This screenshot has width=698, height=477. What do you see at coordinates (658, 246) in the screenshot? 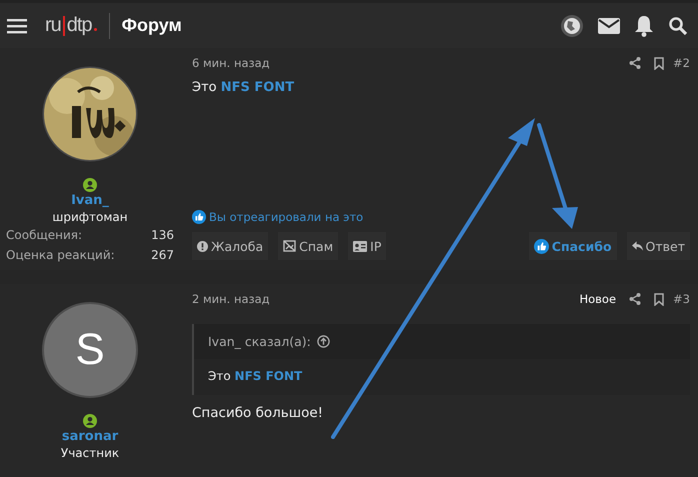
I see `reply-button: Ответ` at bounding box center [658, 246].